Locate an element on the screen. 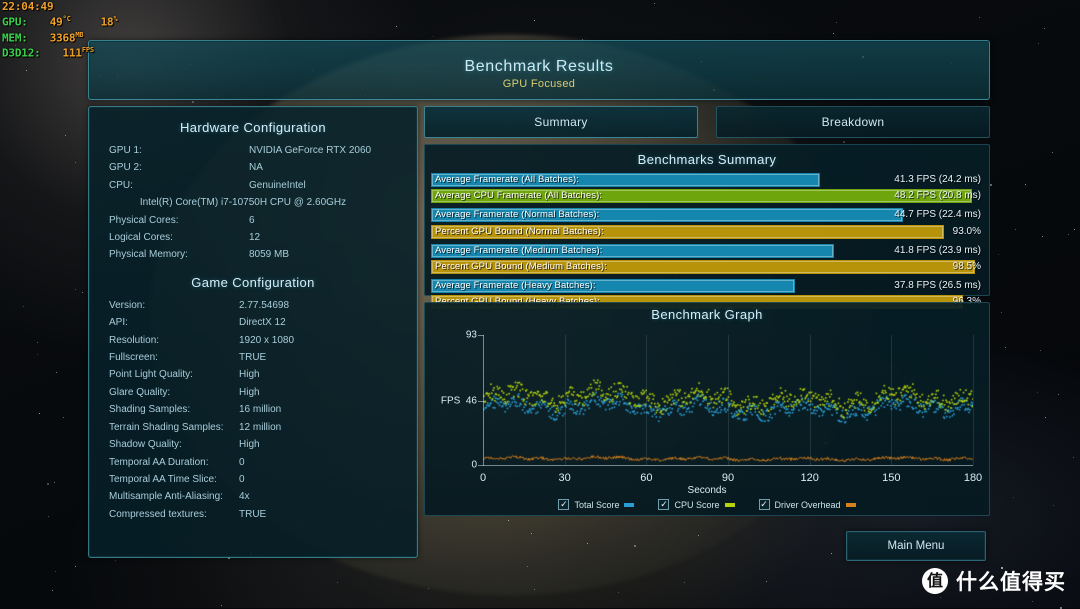  chart-legend: ✓ Total Score ✓ CPU Score ✓ Driver Overhead is located at coordinates (707, 504).